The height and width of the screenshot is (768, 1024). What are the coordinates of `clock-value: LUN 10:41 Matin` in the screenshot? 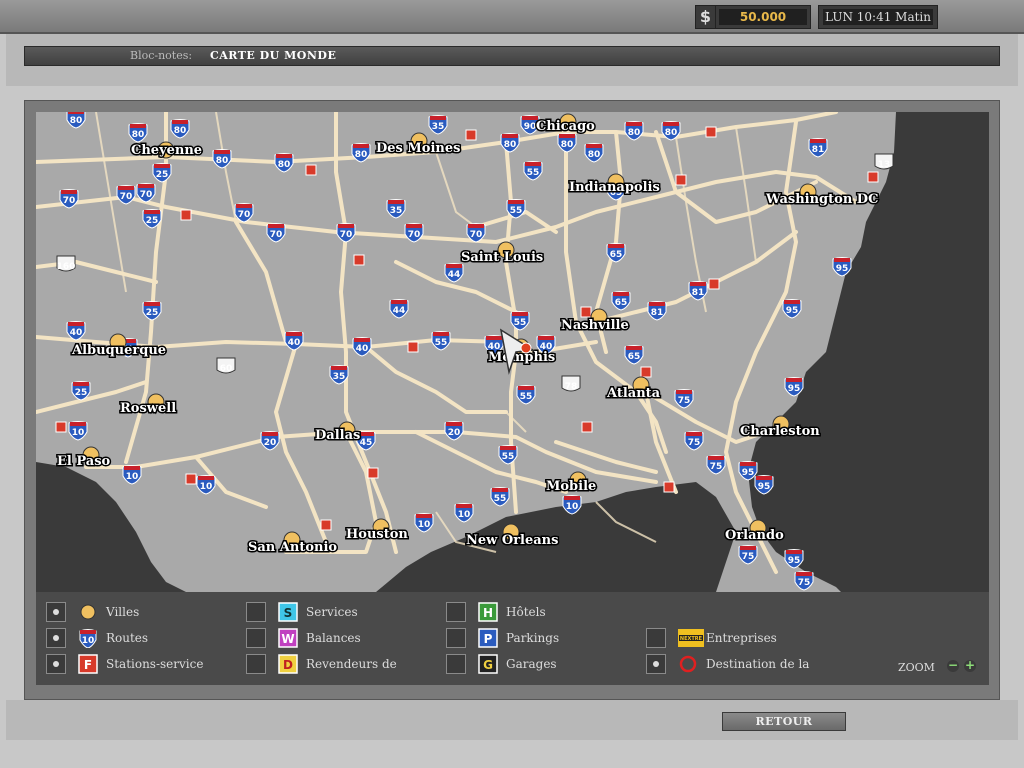 It's located at (878, 17).